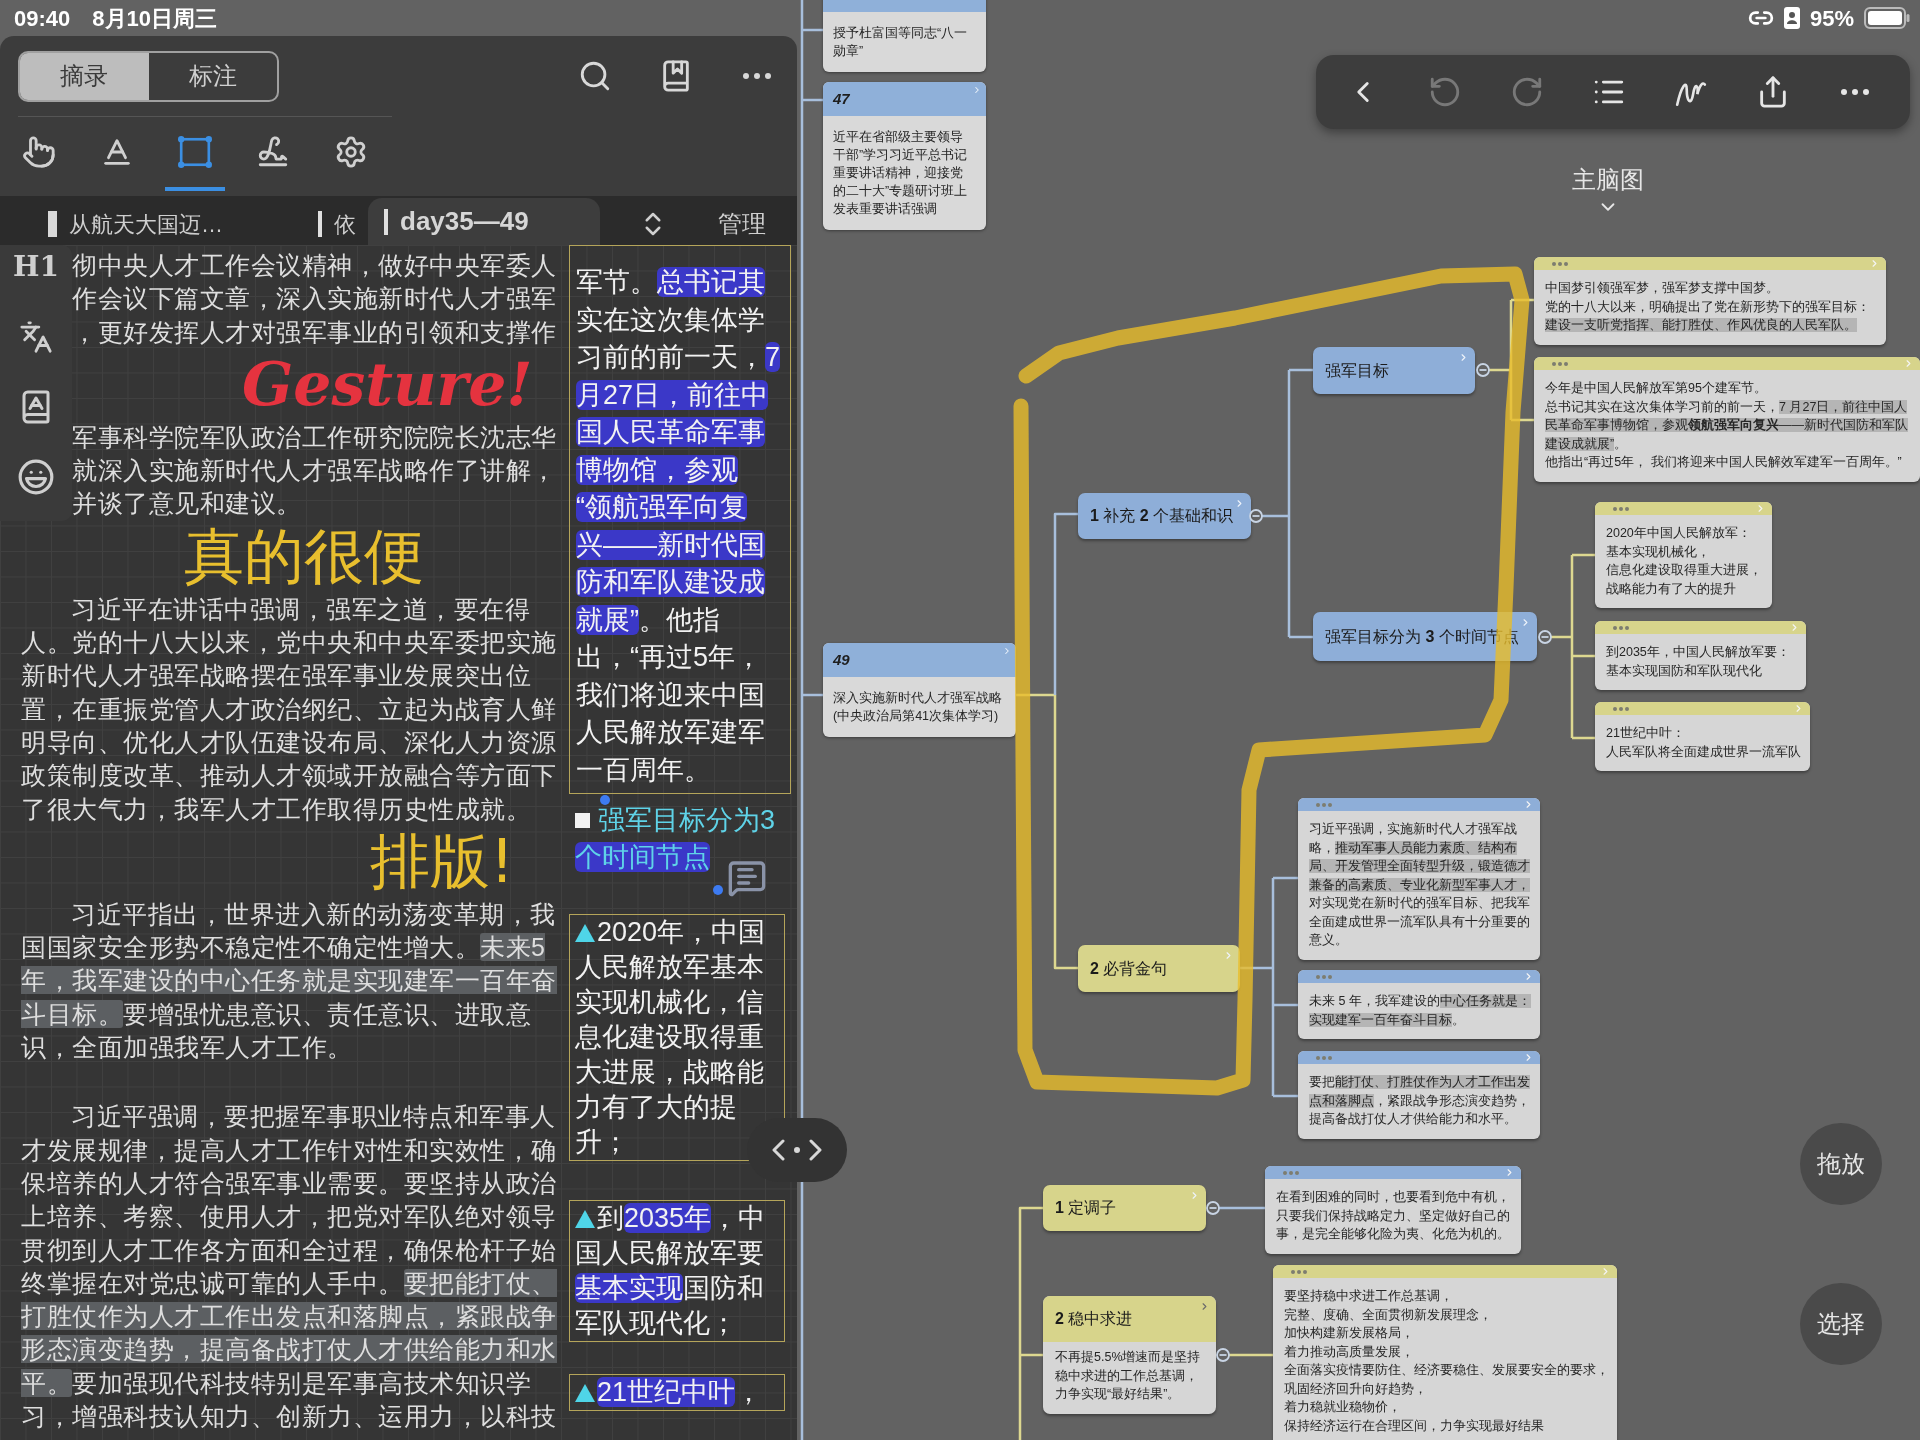 Image resolution: width=1920 pixels, height=1440 pixels. Describe the element at coordinates (1841, 1164) in the screenshot. I see `floating-button: 拖放` at that location.